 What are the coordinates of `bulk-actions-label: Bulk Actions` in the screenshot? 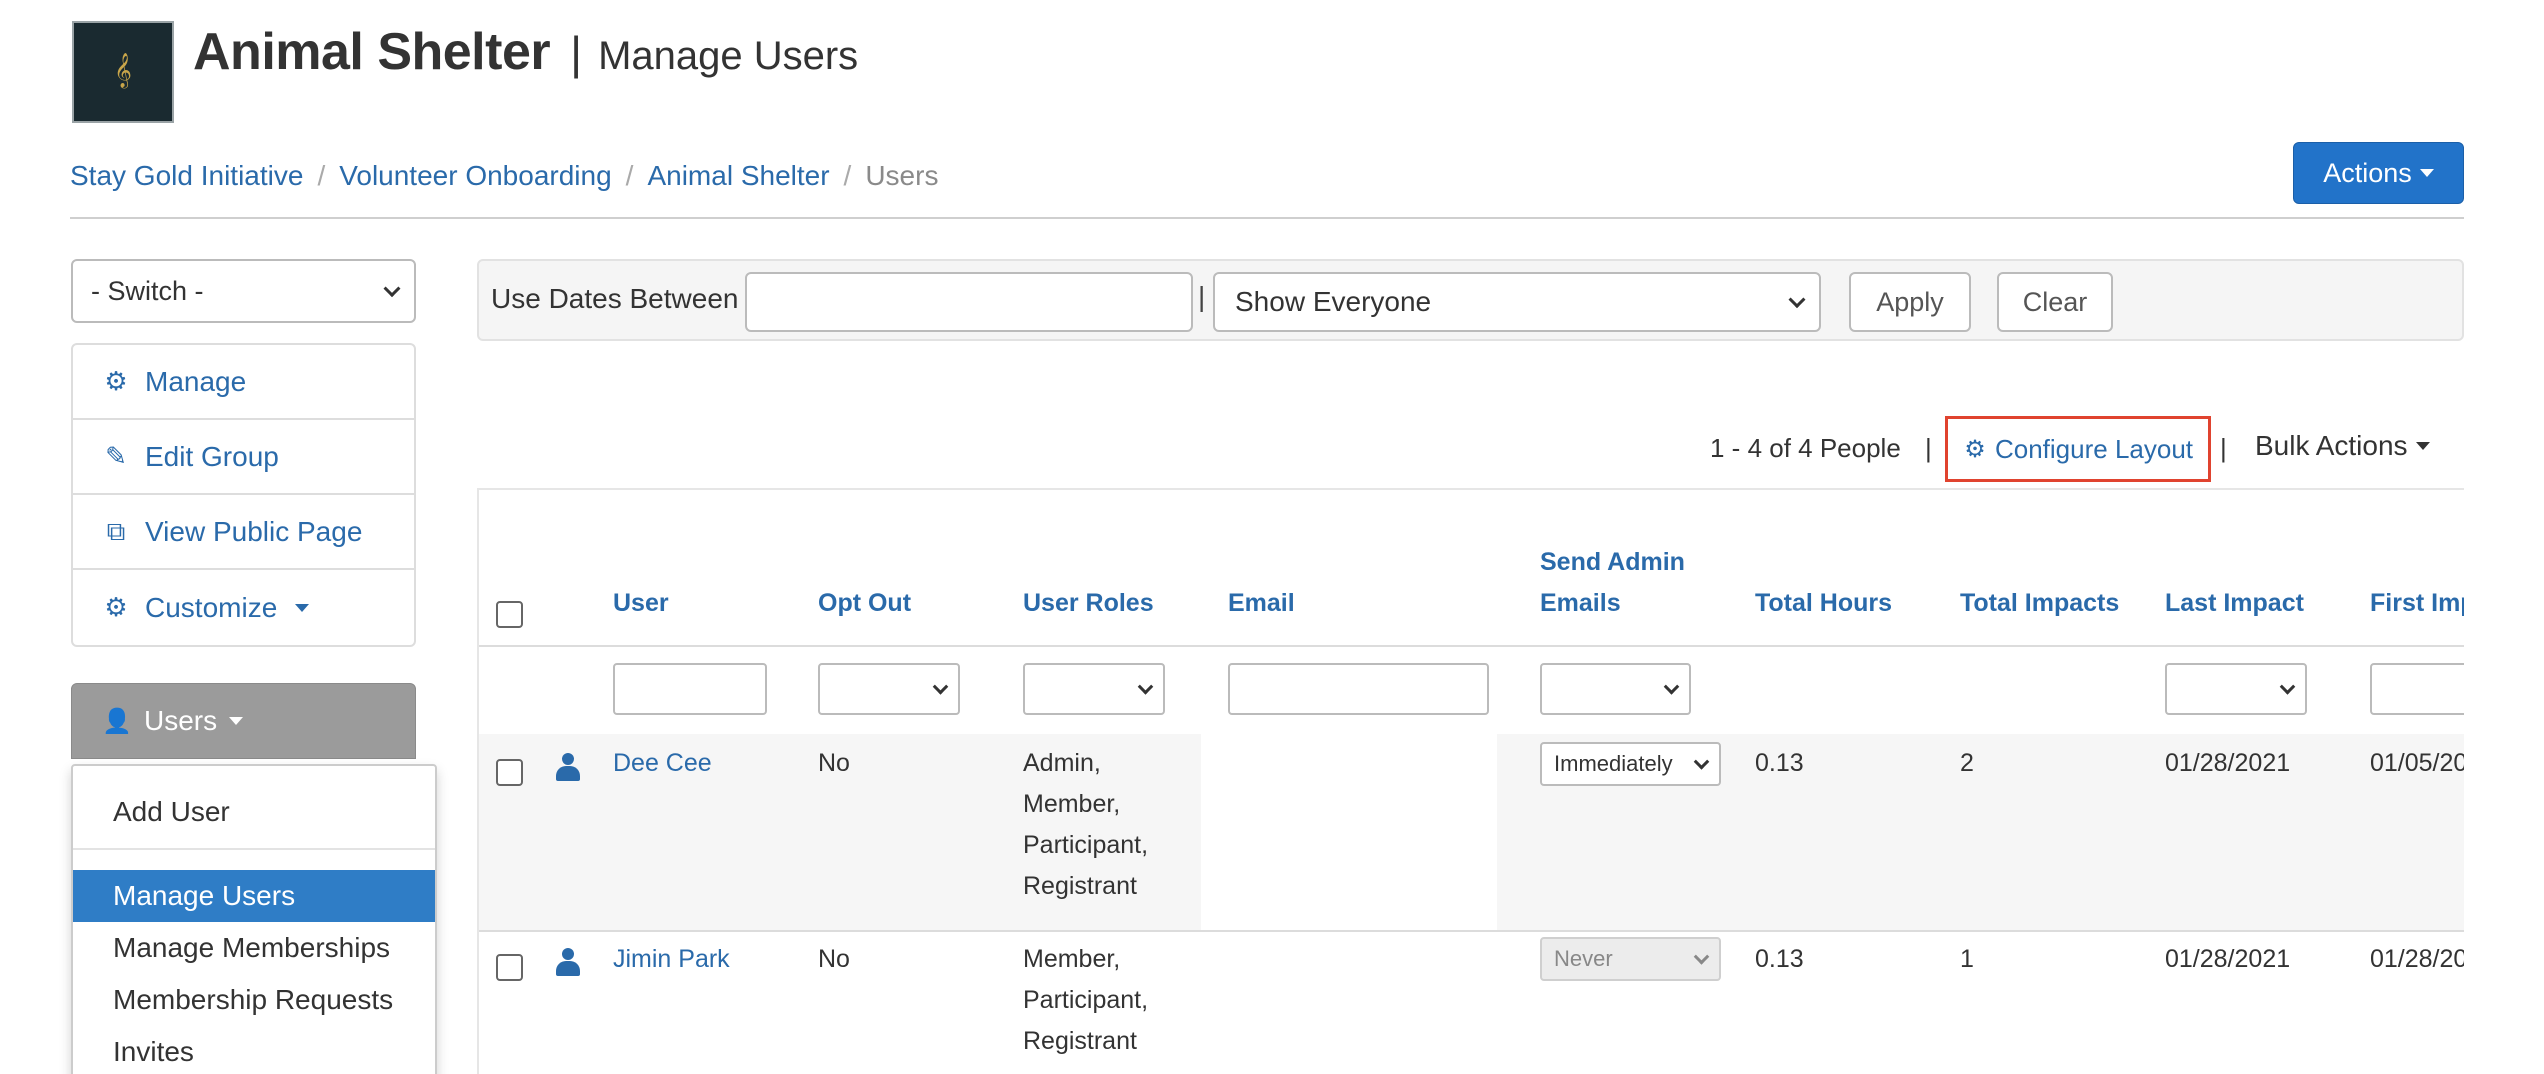 It's located at (2331, 445).